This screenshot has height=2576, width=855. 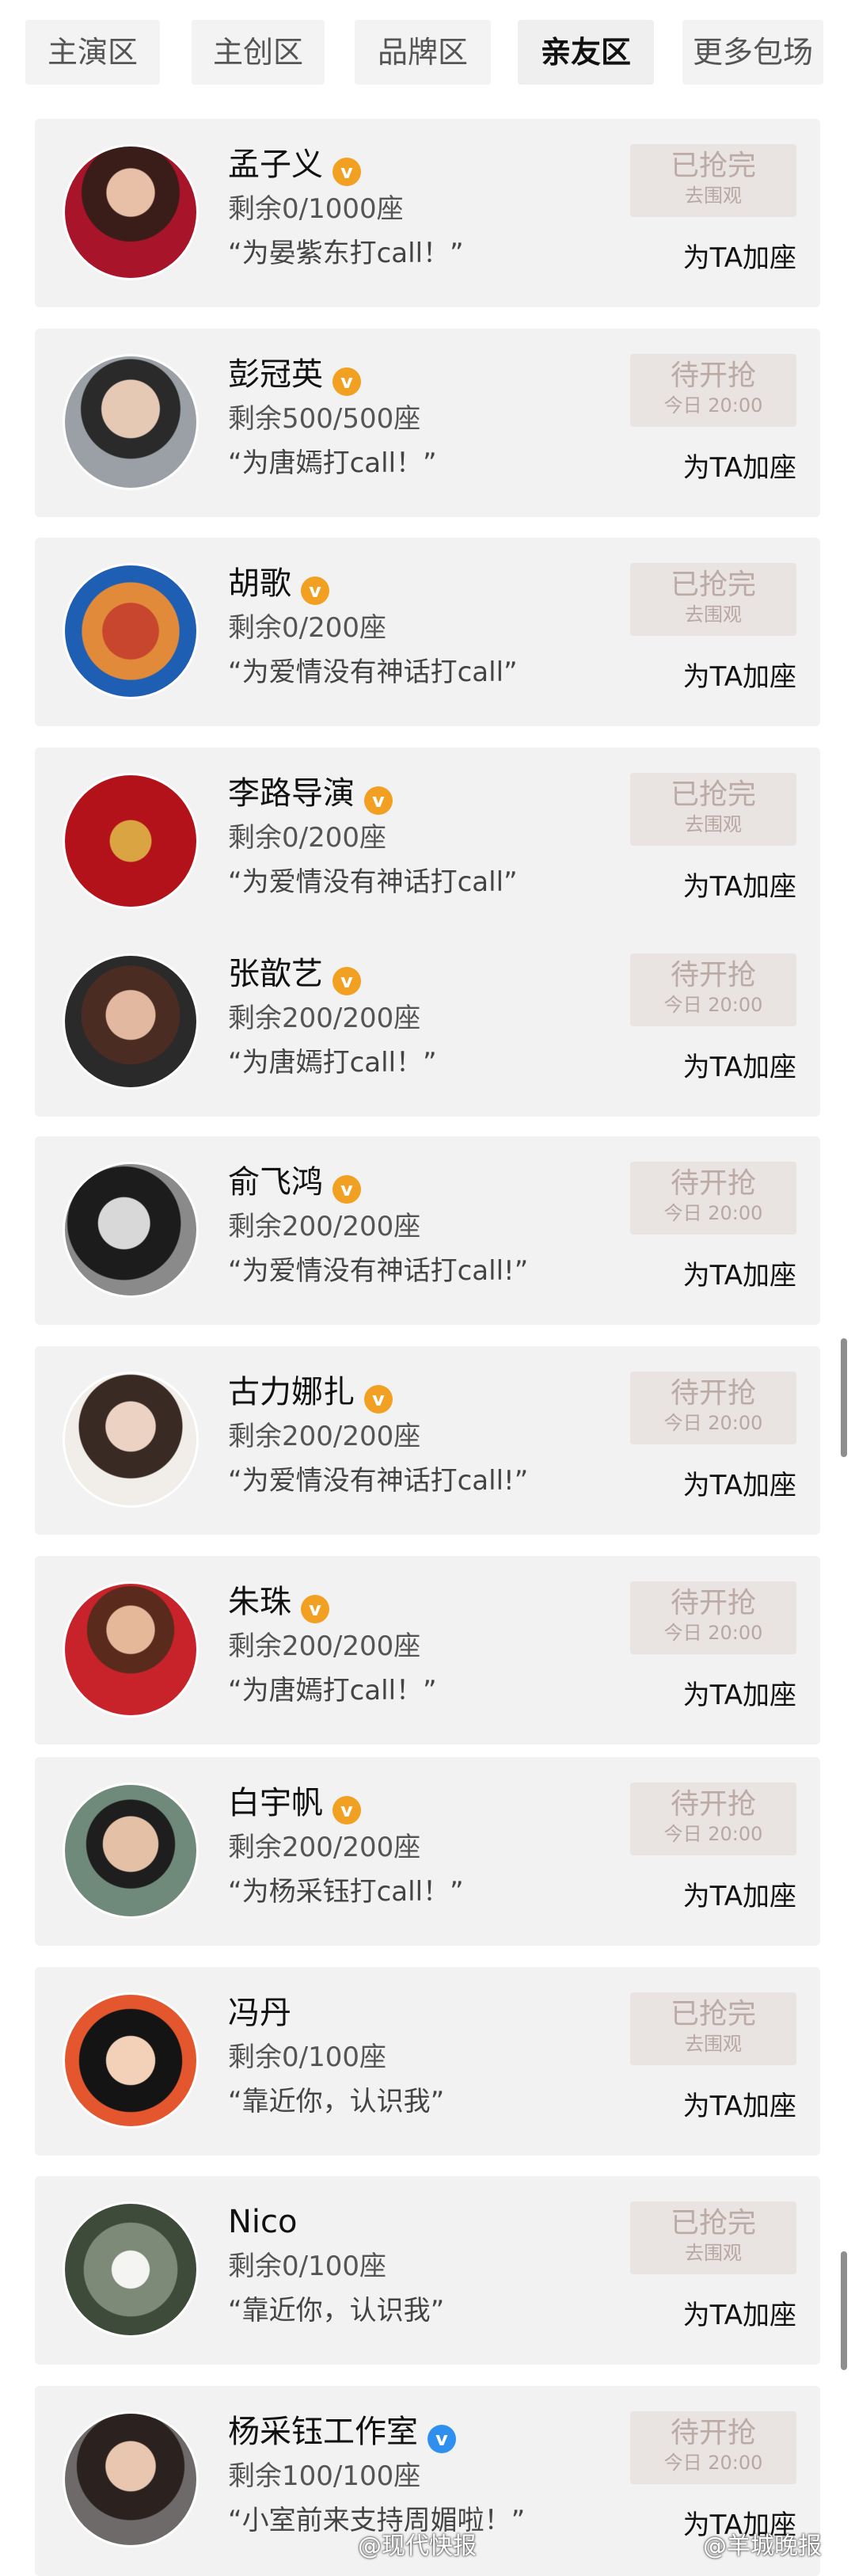 I want to click on support-slogan: “为晏紫东打call！”, so click(x=346, y=253).